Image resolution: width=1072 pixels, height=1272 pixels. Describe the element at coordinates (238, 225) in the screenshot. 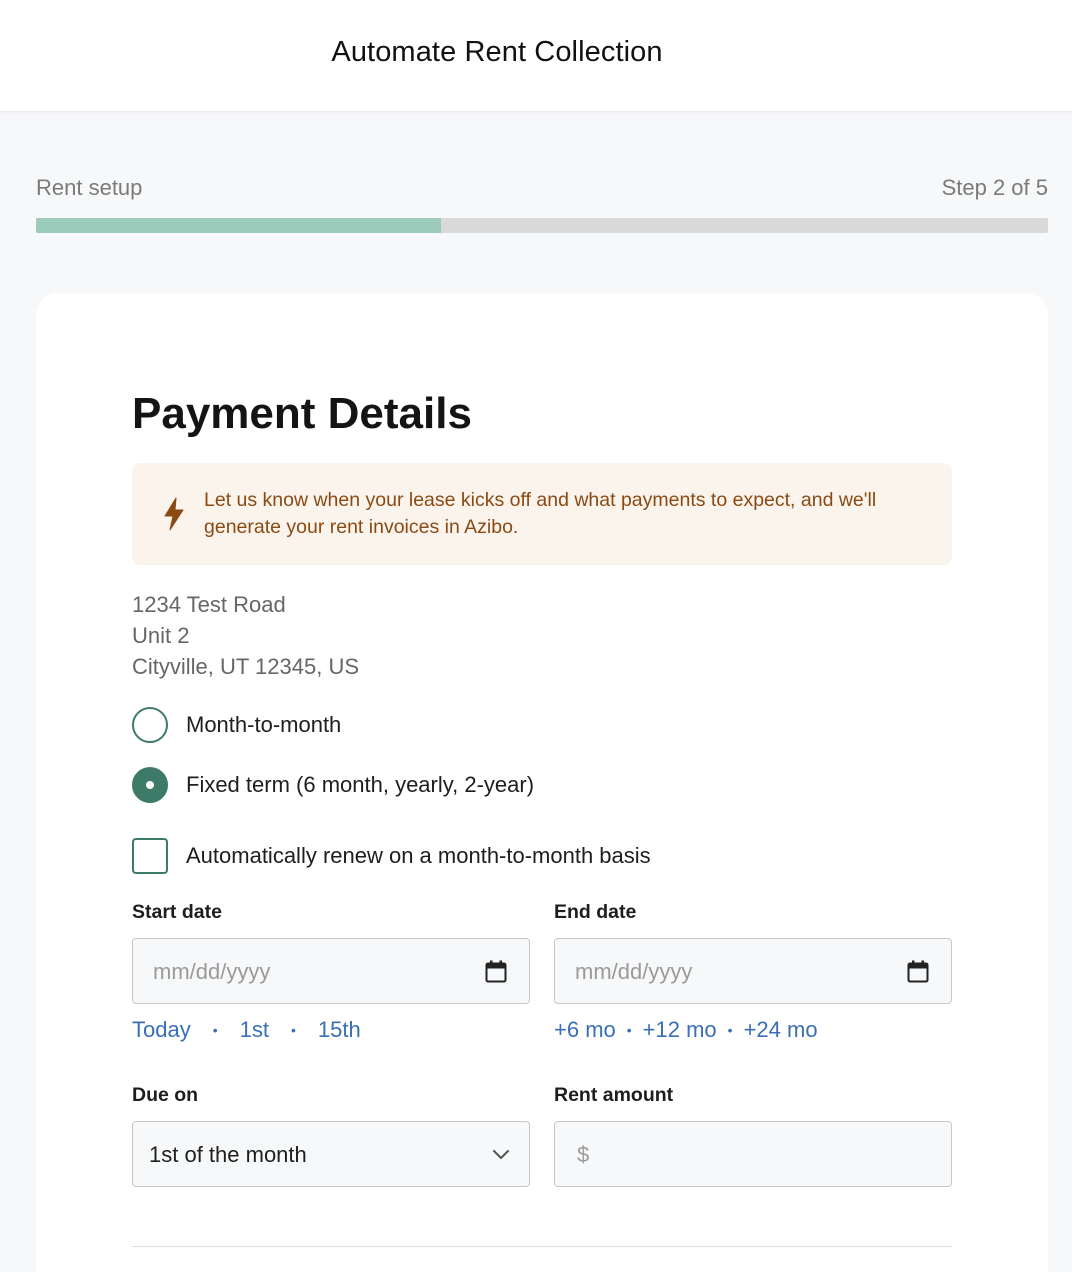

I see `progress-bar-fill` at that location.